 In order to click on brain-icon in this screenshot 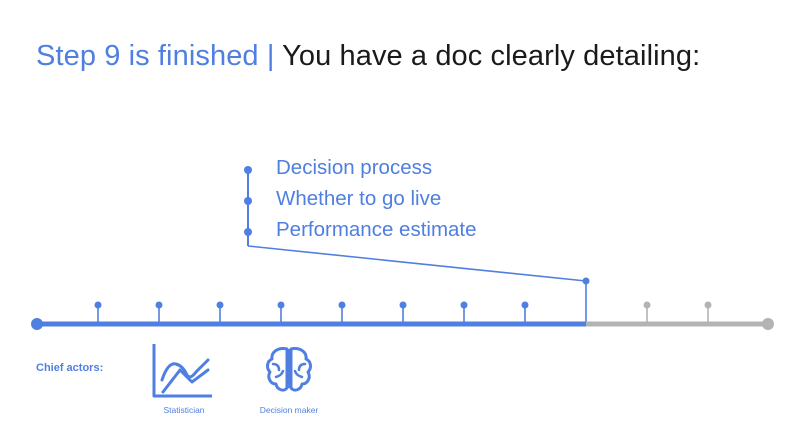, I will do `click(289, 369)`.